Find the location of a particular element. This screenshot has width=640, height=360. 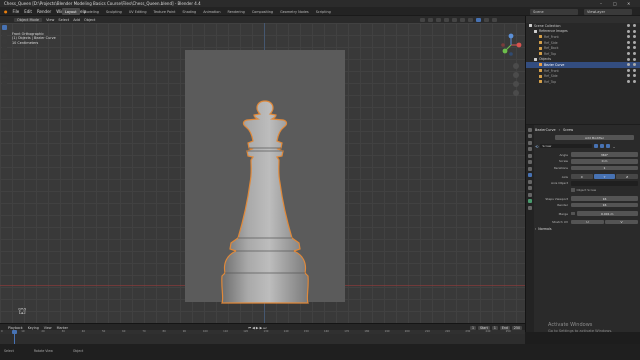

menu-timeline-view: View is located at coordinates (48, 328).